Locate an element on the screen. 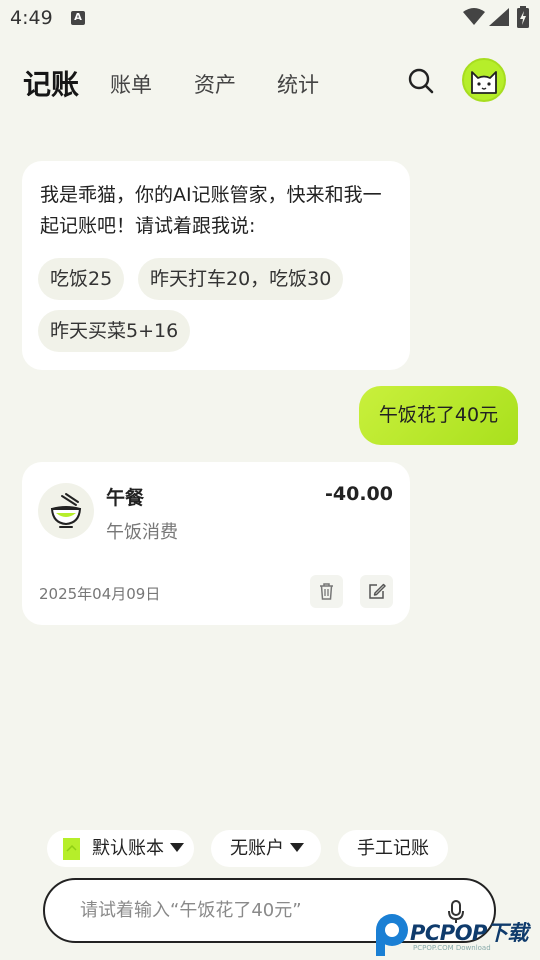 This screenshot has width=540, height=960. suggestion-chip: 昨天买菜5+16 is located at coordinates (114, 331).